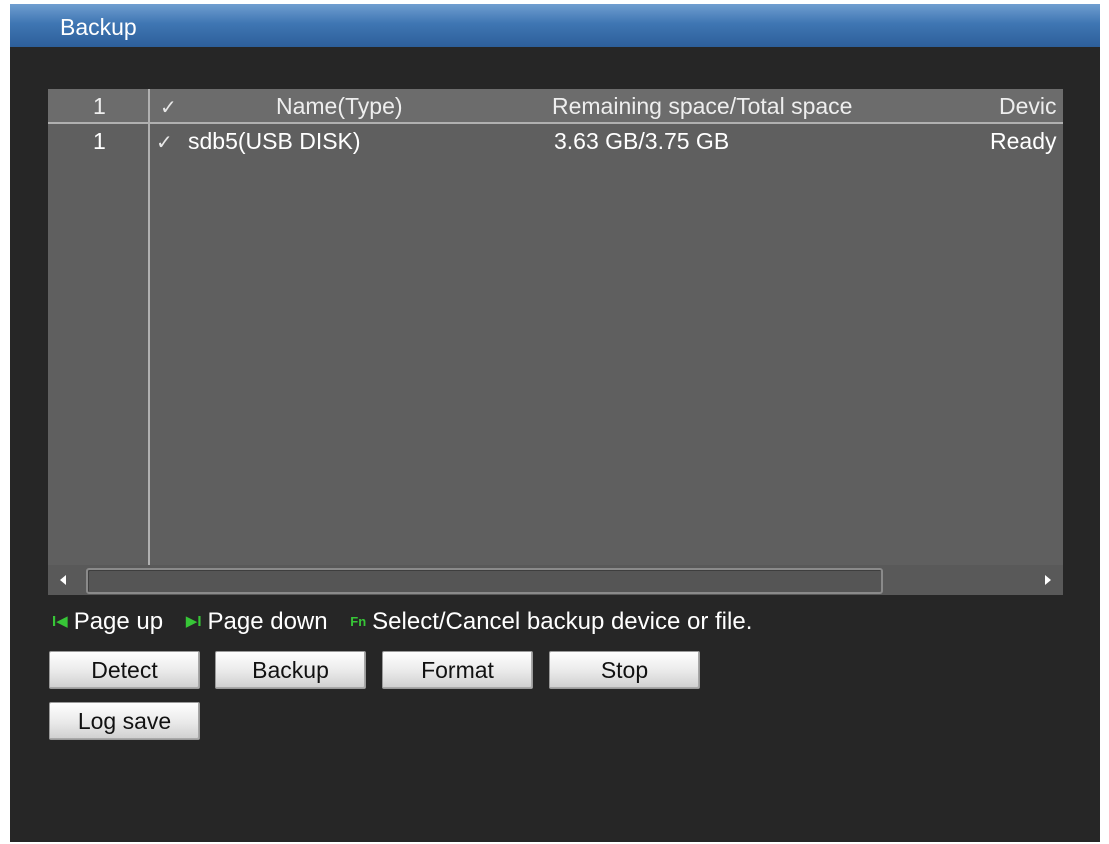 Image resolution: width=1109 pixels, height=844 pixels. I want to click on header-divider, so click(555, 123).